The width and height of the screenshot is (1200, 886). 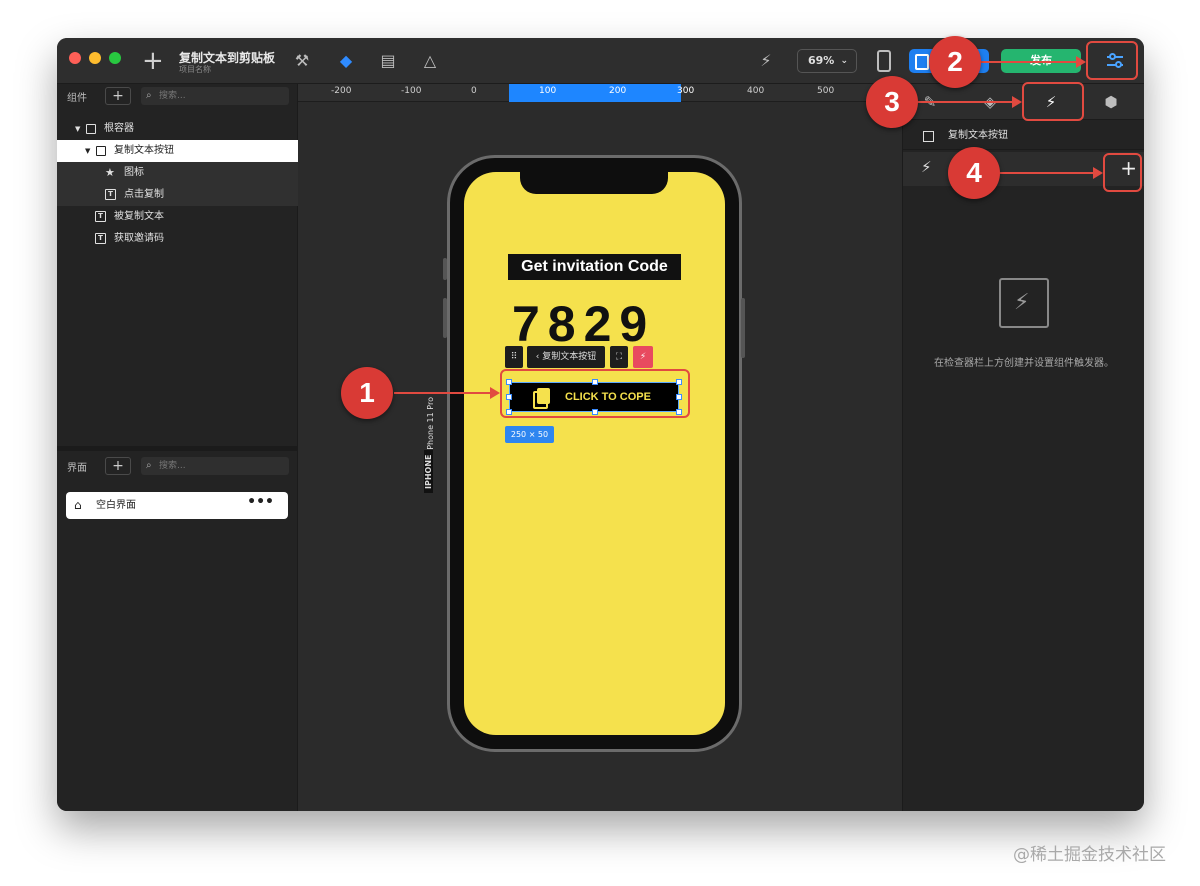 What do you see at coordinates (195, 69) in the screenshot?
I see `project-subtitle: 项目名称` at bounding box center [195, 69].